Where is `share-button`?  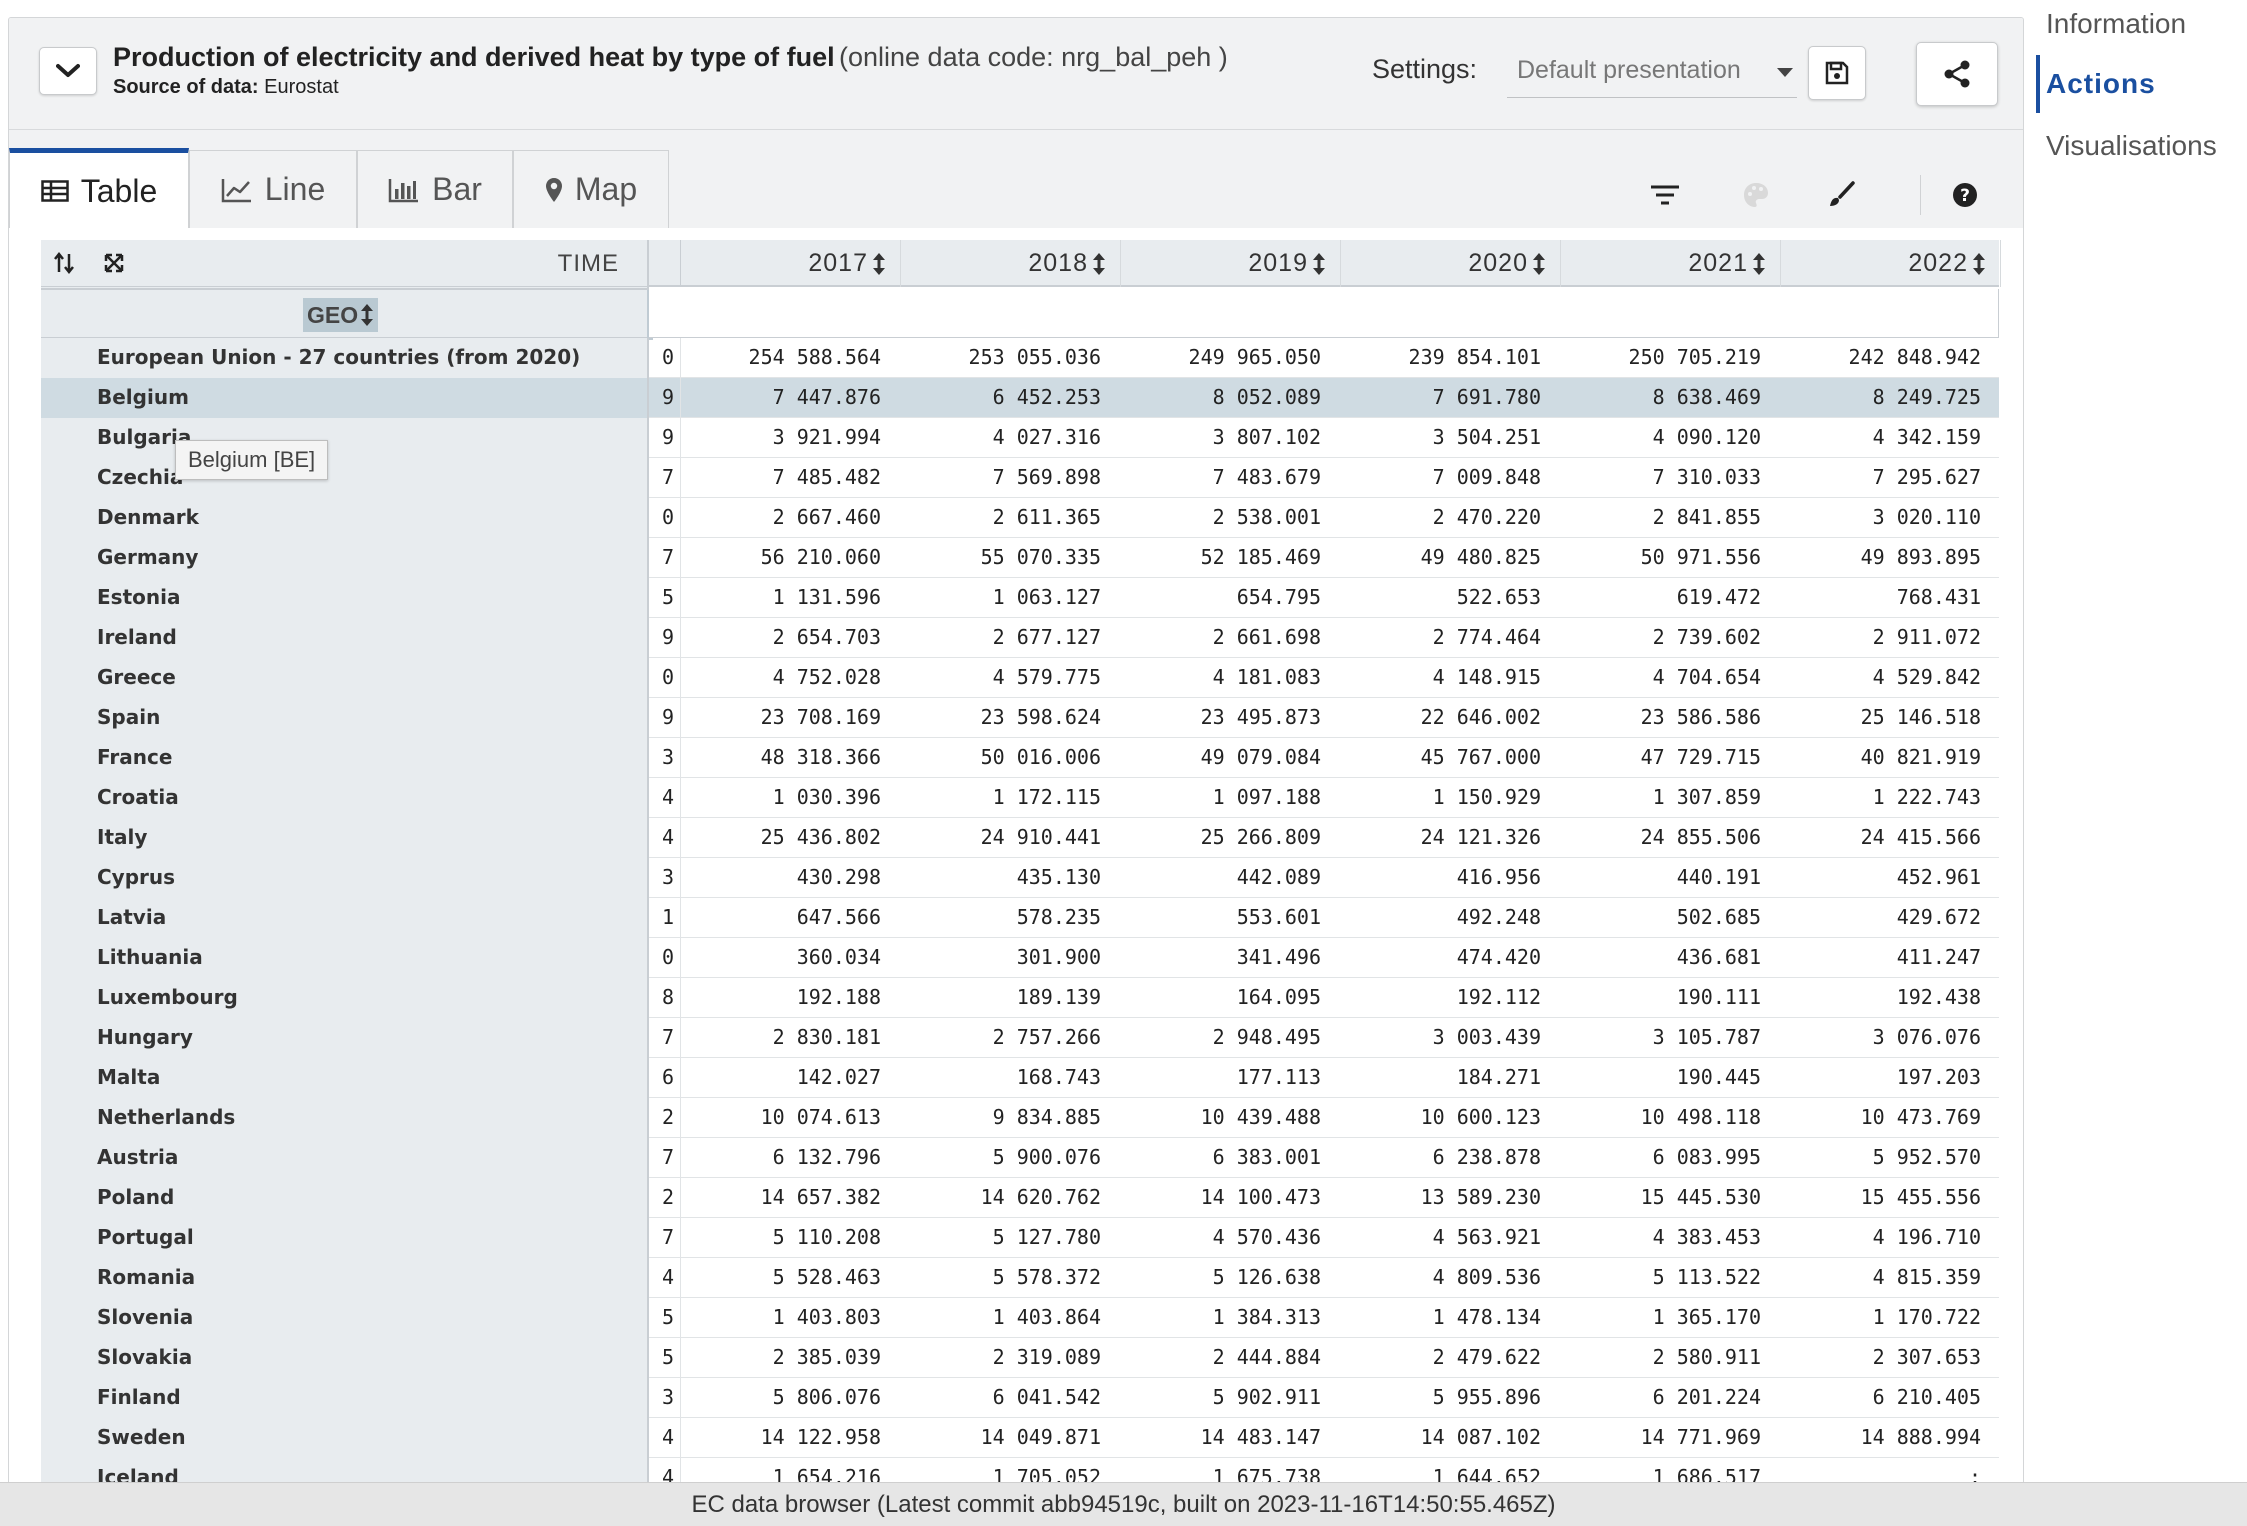
share-button is located at coordinates (1957, 74).